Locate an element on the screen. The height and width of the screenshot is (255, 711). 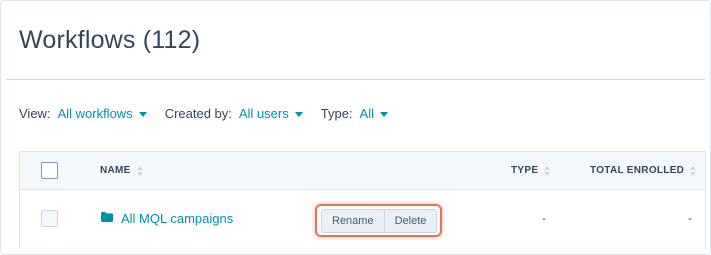
header-divider is located at coordinates (355, 79).